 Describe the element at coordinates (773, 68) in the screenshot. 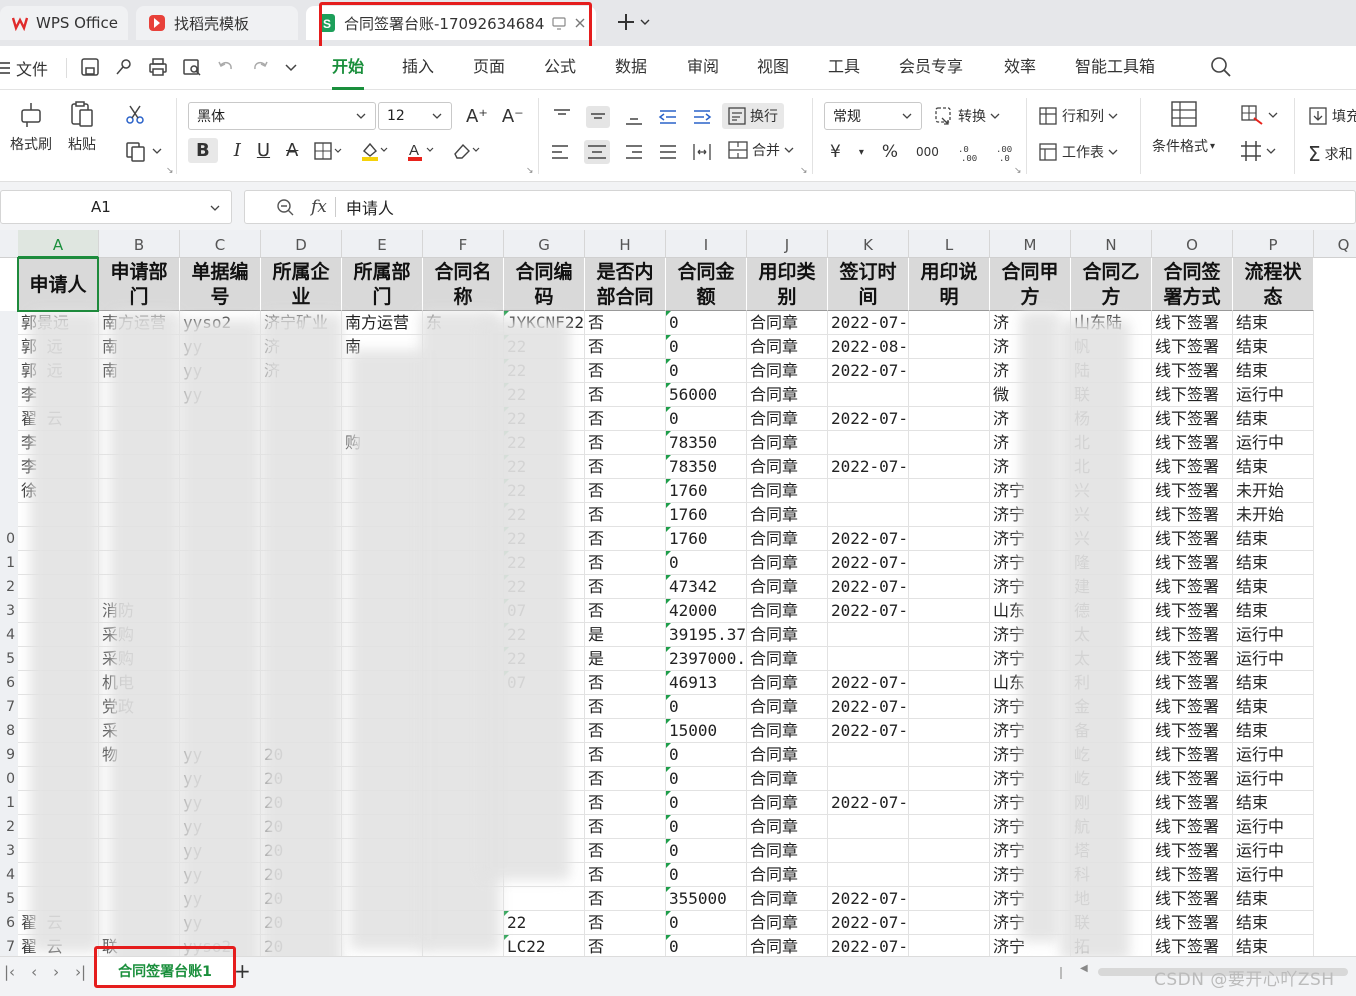

I see `menu-tab-view: 视图` at that location.